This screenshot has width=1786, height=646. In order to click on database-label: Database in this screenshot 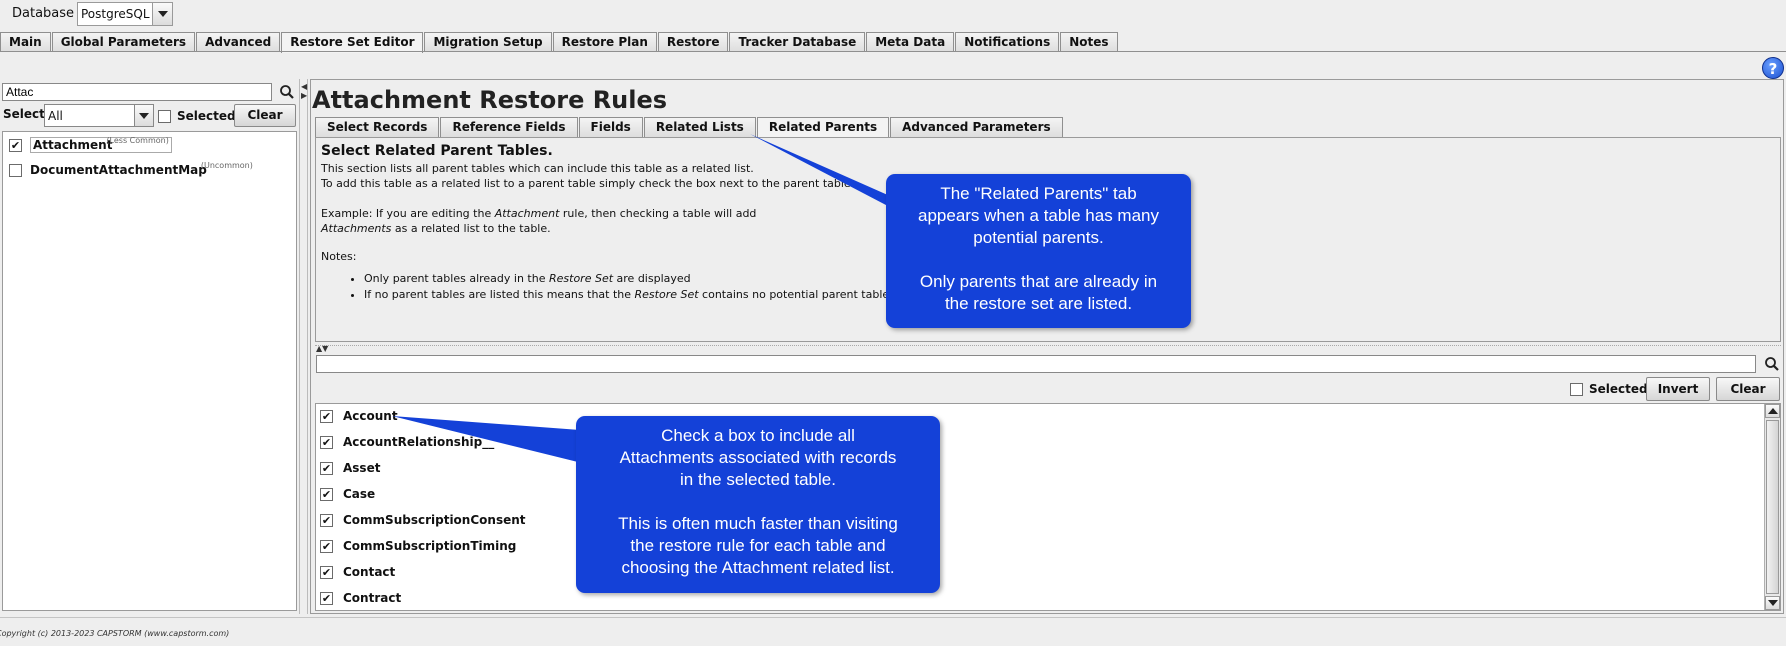, I will do `click(43, 13)`.